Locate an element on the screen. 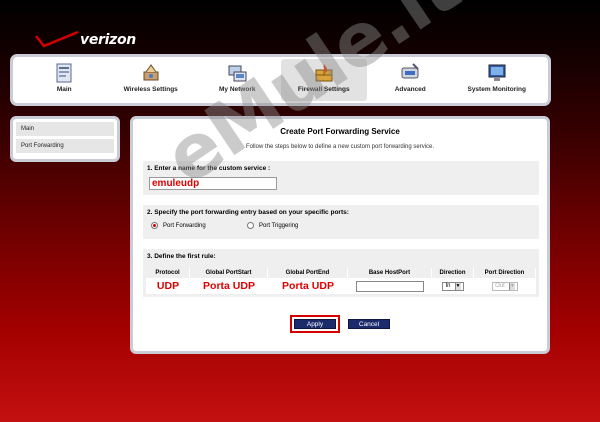 The image size is (600, 422). cancel-button: Cancel is located at coordinates (369, 324).